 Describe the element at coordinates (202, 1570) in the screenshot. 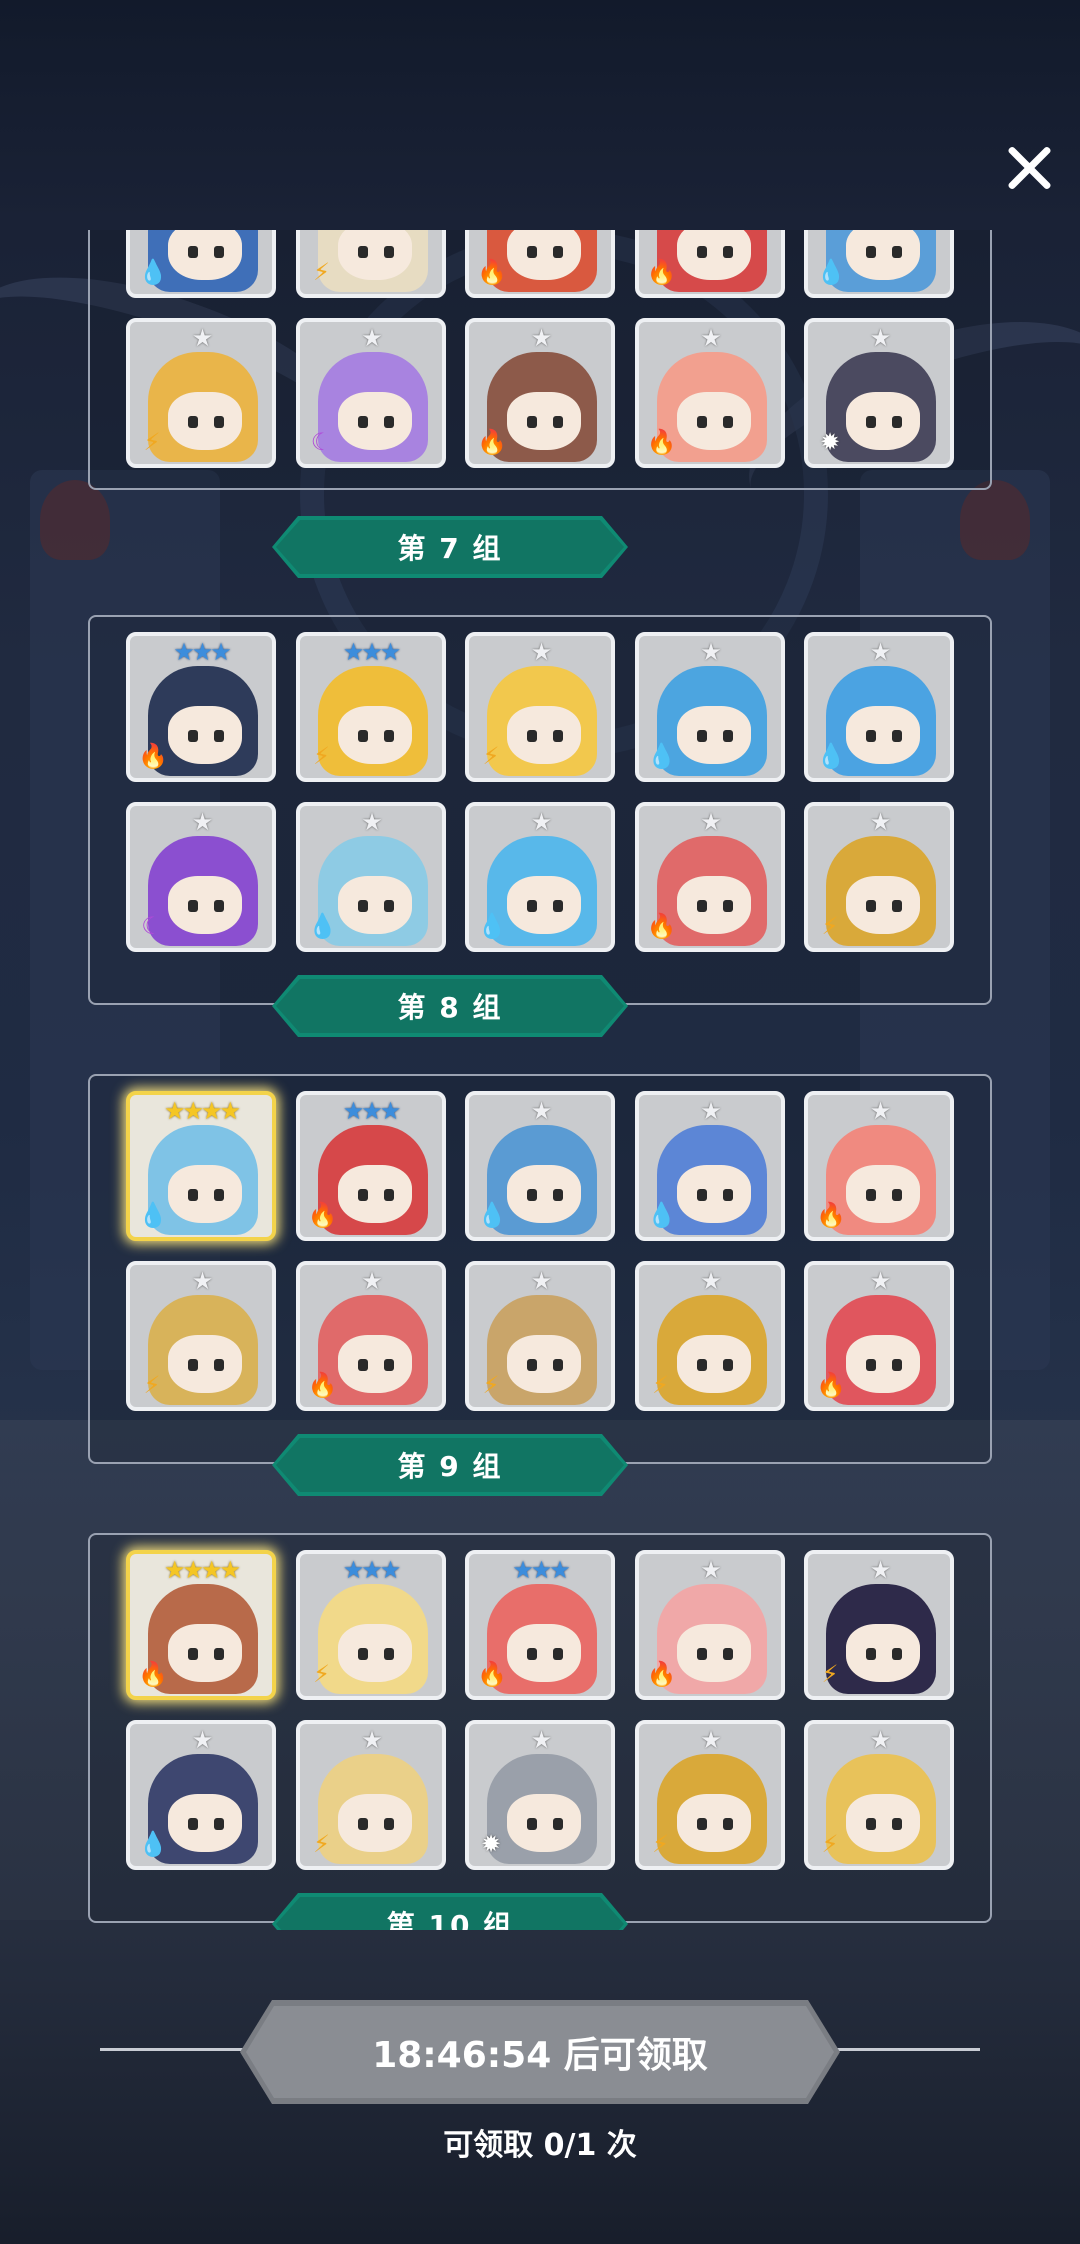

I see `star-rating: ★★★★` at that location.